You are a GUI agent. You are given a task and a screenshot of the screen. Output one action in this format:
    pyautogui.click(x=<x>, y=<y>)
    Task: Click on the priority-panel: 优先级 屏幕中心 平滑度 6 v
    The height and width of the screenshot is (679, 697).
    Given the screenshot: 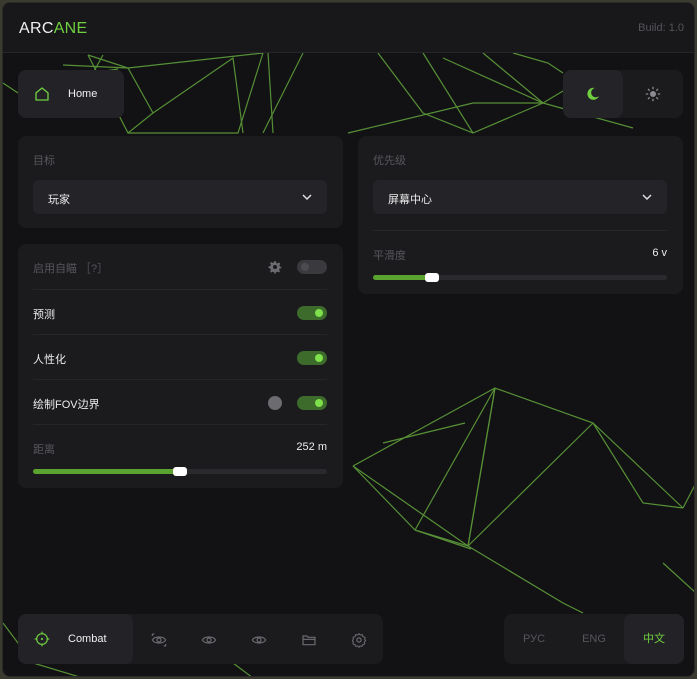 What is the action you would take?
    pyautogui.click(x=520, y=215)
    